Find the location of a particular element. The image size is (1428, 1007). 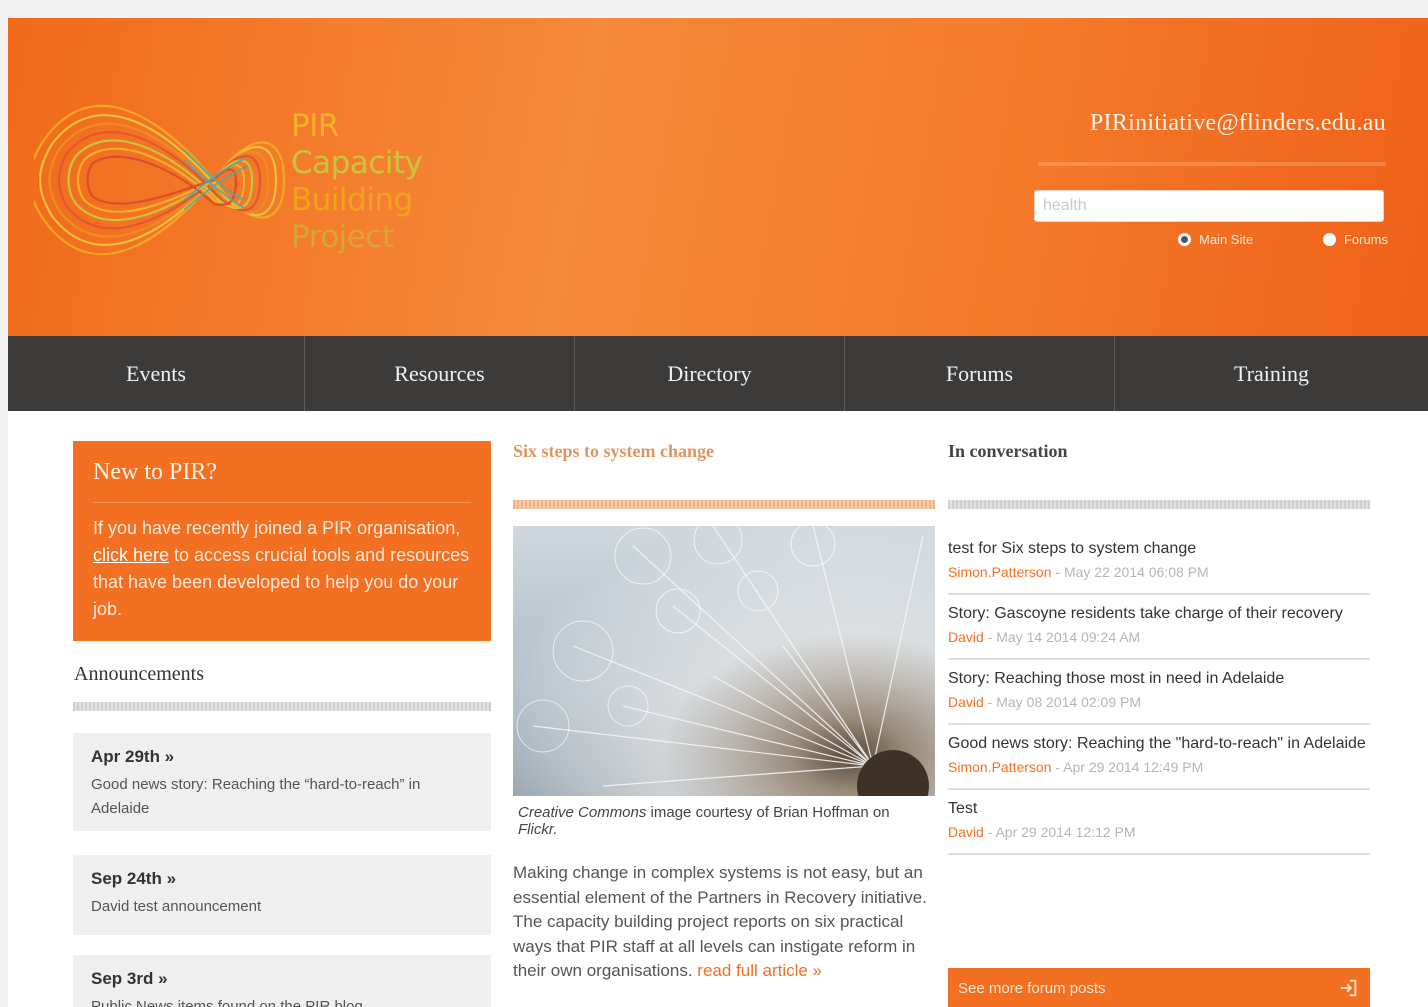

pir-logo-icon is located at coordinates (160, 180).